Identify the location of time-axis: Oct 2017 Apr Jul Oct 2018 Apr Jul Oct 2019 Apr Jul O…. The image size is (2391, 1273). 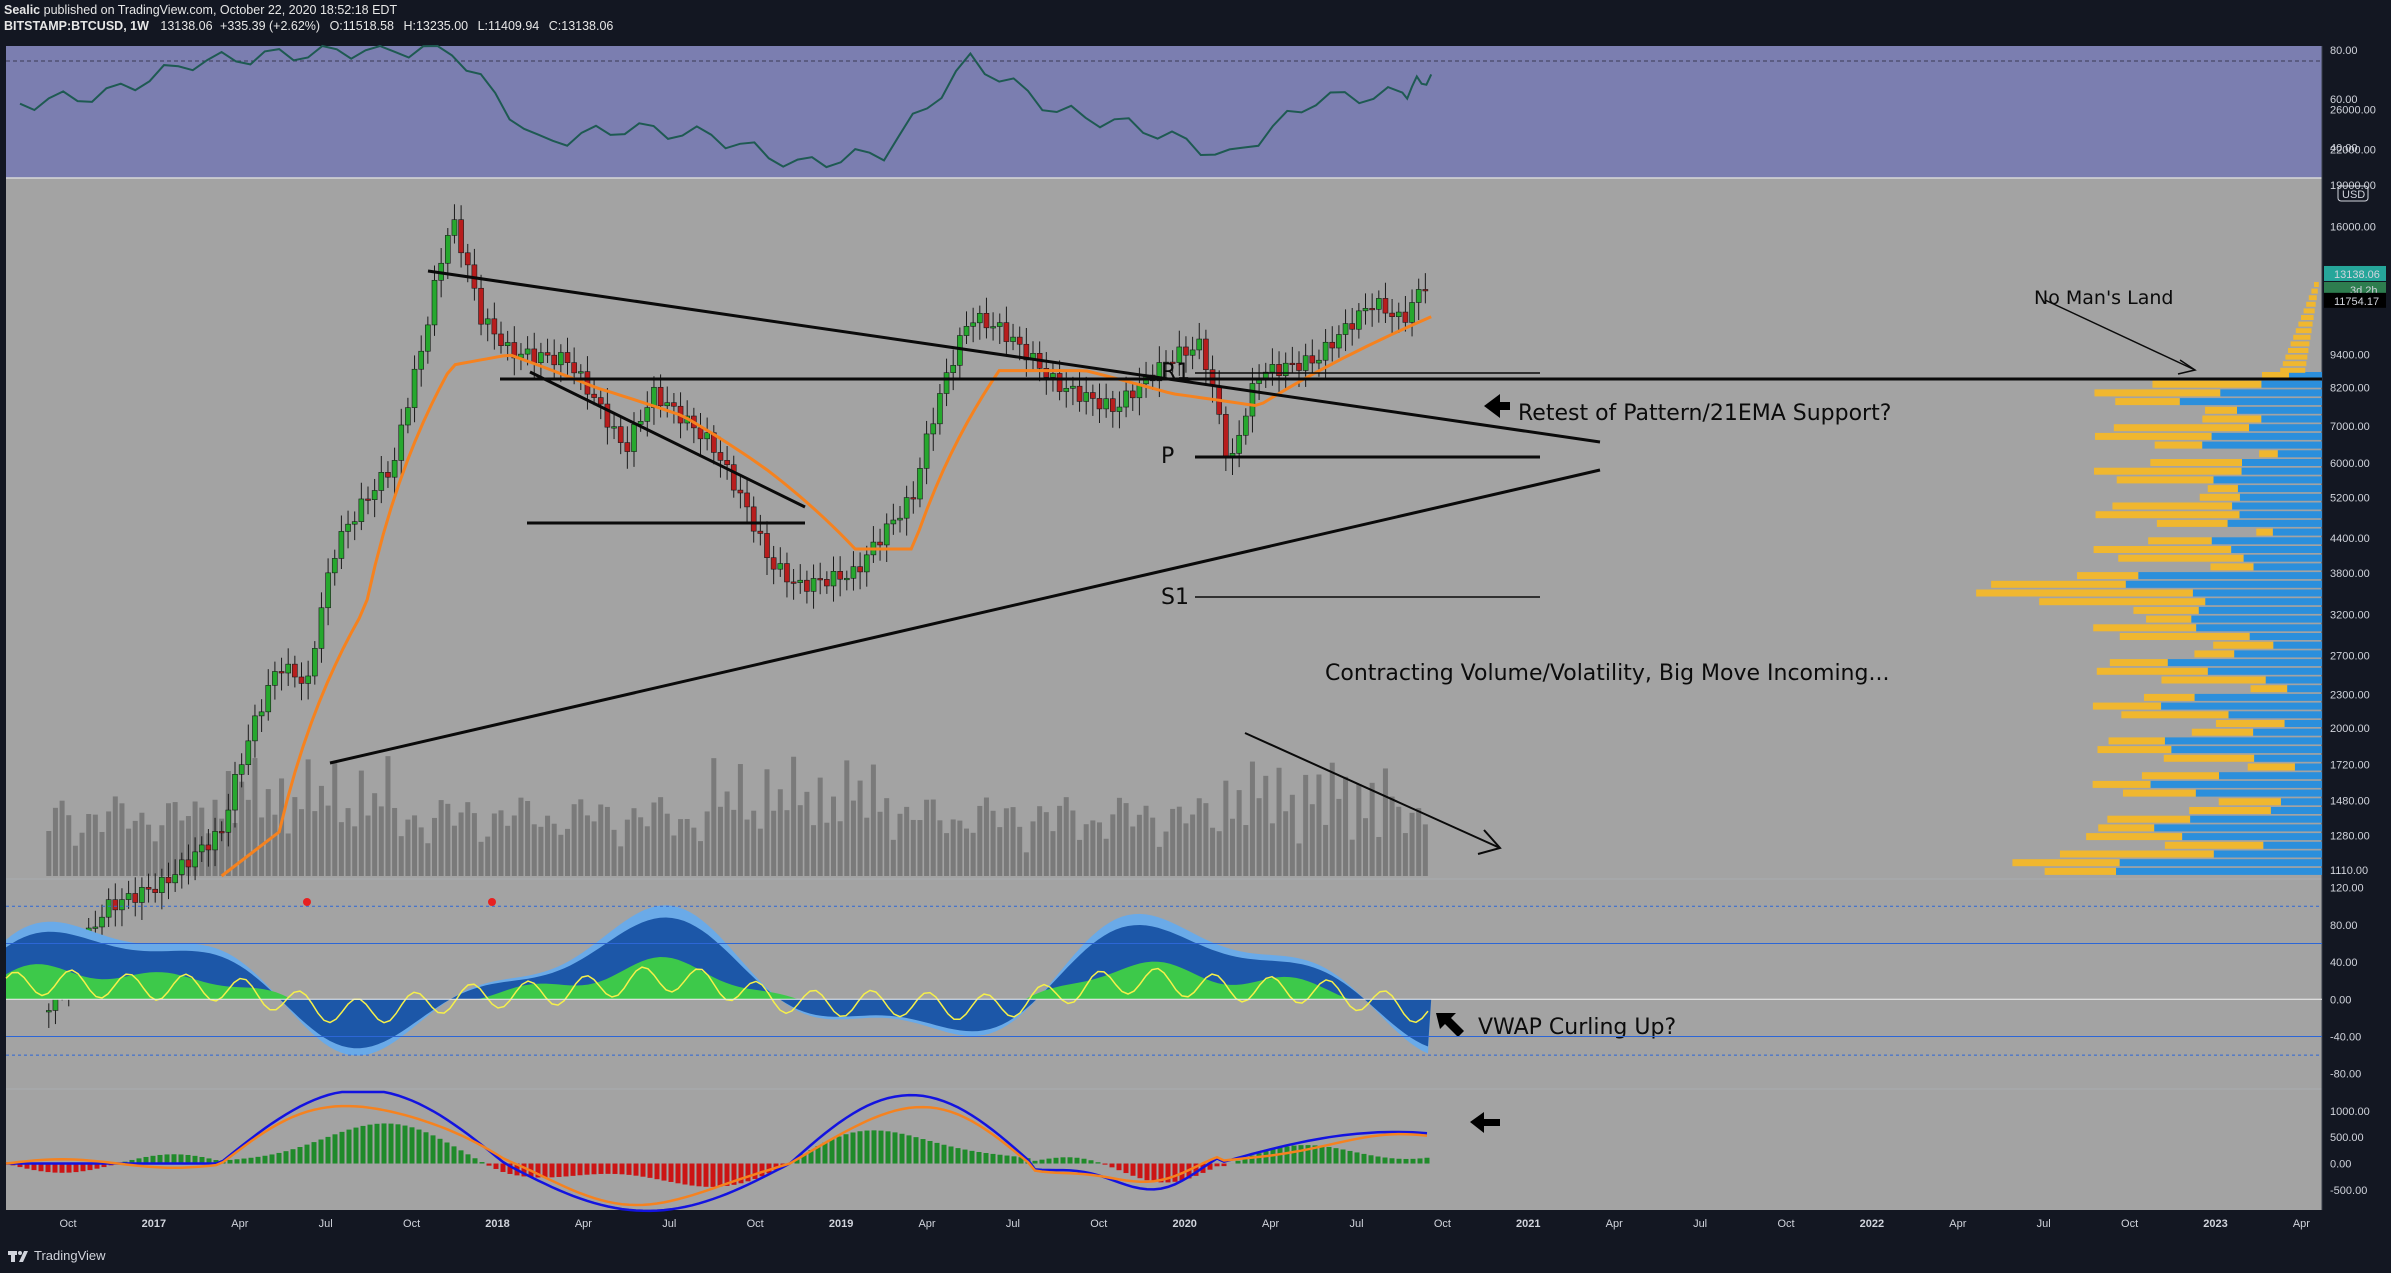
(1184, 1224).